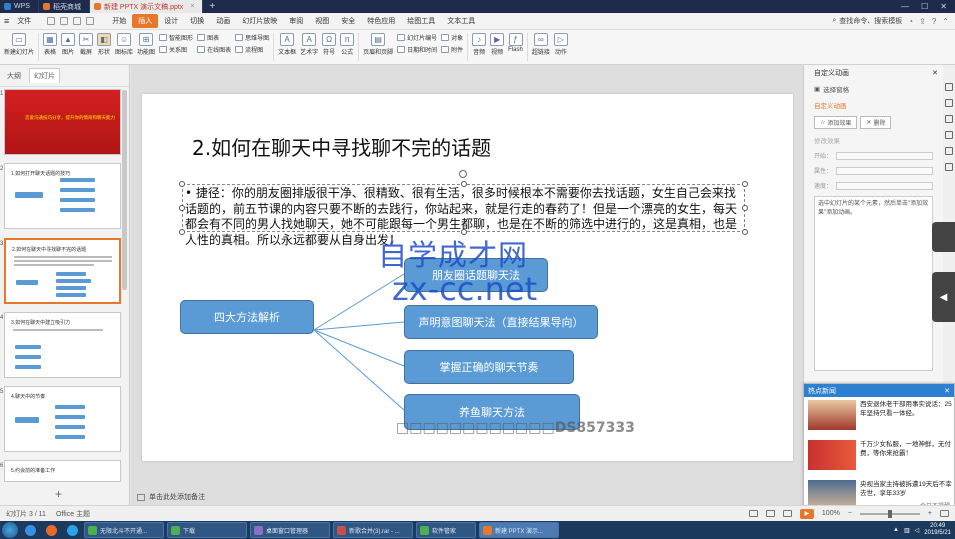 This screenshot has height=539, width=955. What do you see at coordinates (290, 530) in the screenshot?
I see `taskbar-task: 桌面窗口管理器` at bounding box center [290, 530].